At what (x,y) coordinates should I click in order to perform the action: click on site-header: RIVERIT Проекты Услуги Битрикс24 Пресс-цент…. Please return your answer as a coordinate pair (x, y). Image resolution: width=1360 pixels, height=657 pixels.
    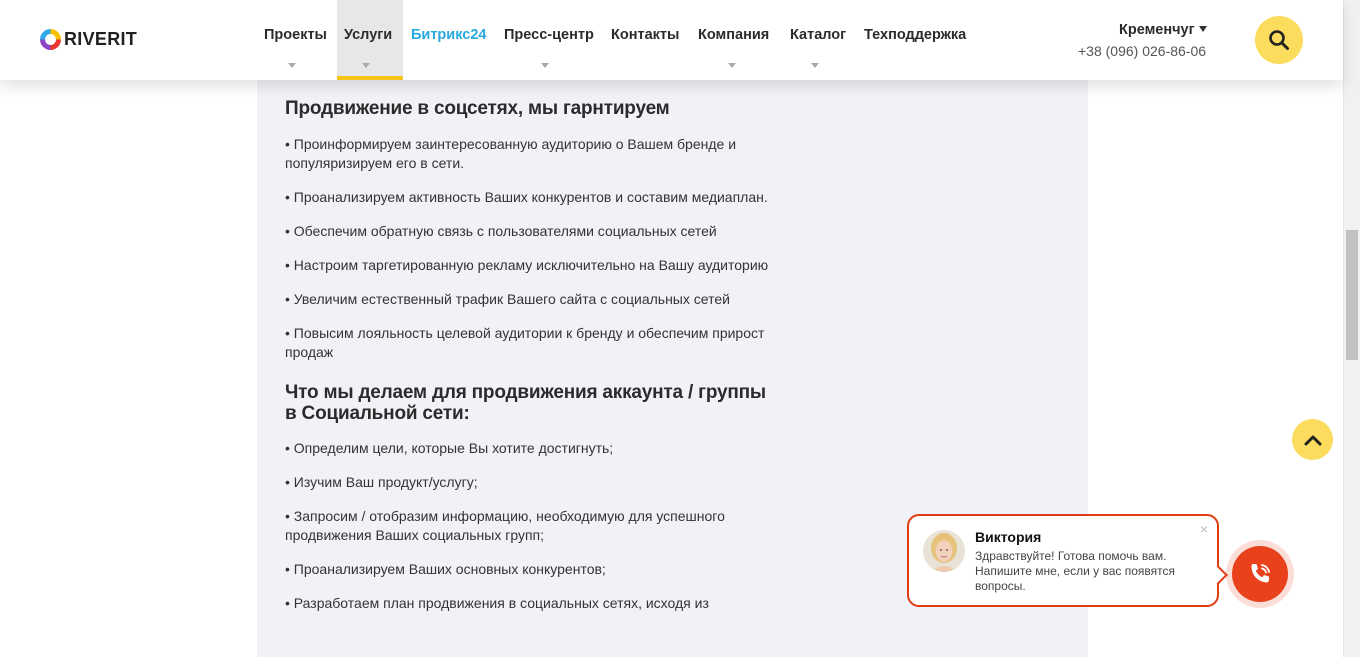
    Looking at the image, I should click on (671, 40).